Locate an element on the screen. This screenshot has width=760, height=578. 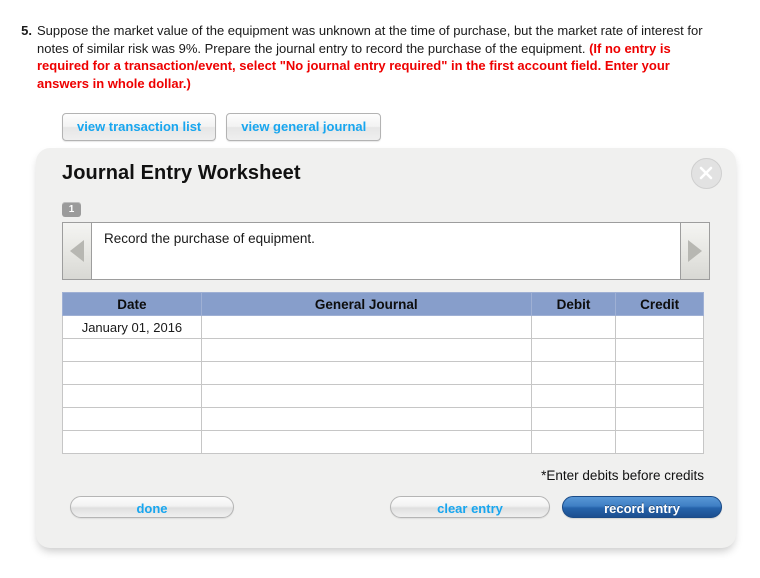
enter-debits-note: *Enter debits before credits is located at coordinates (622, 475).